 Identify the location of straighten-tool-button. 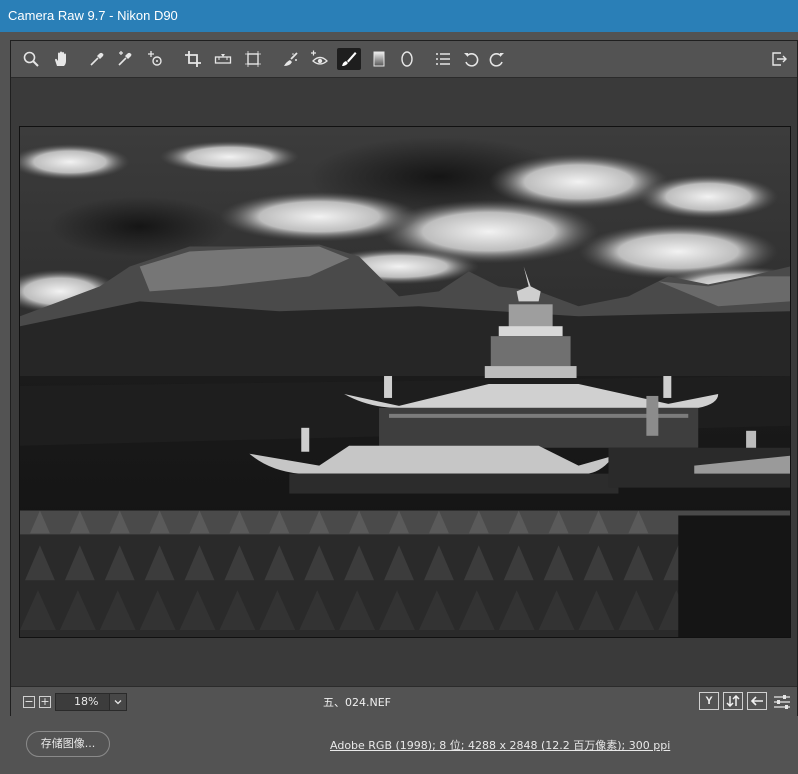
(223, 59).